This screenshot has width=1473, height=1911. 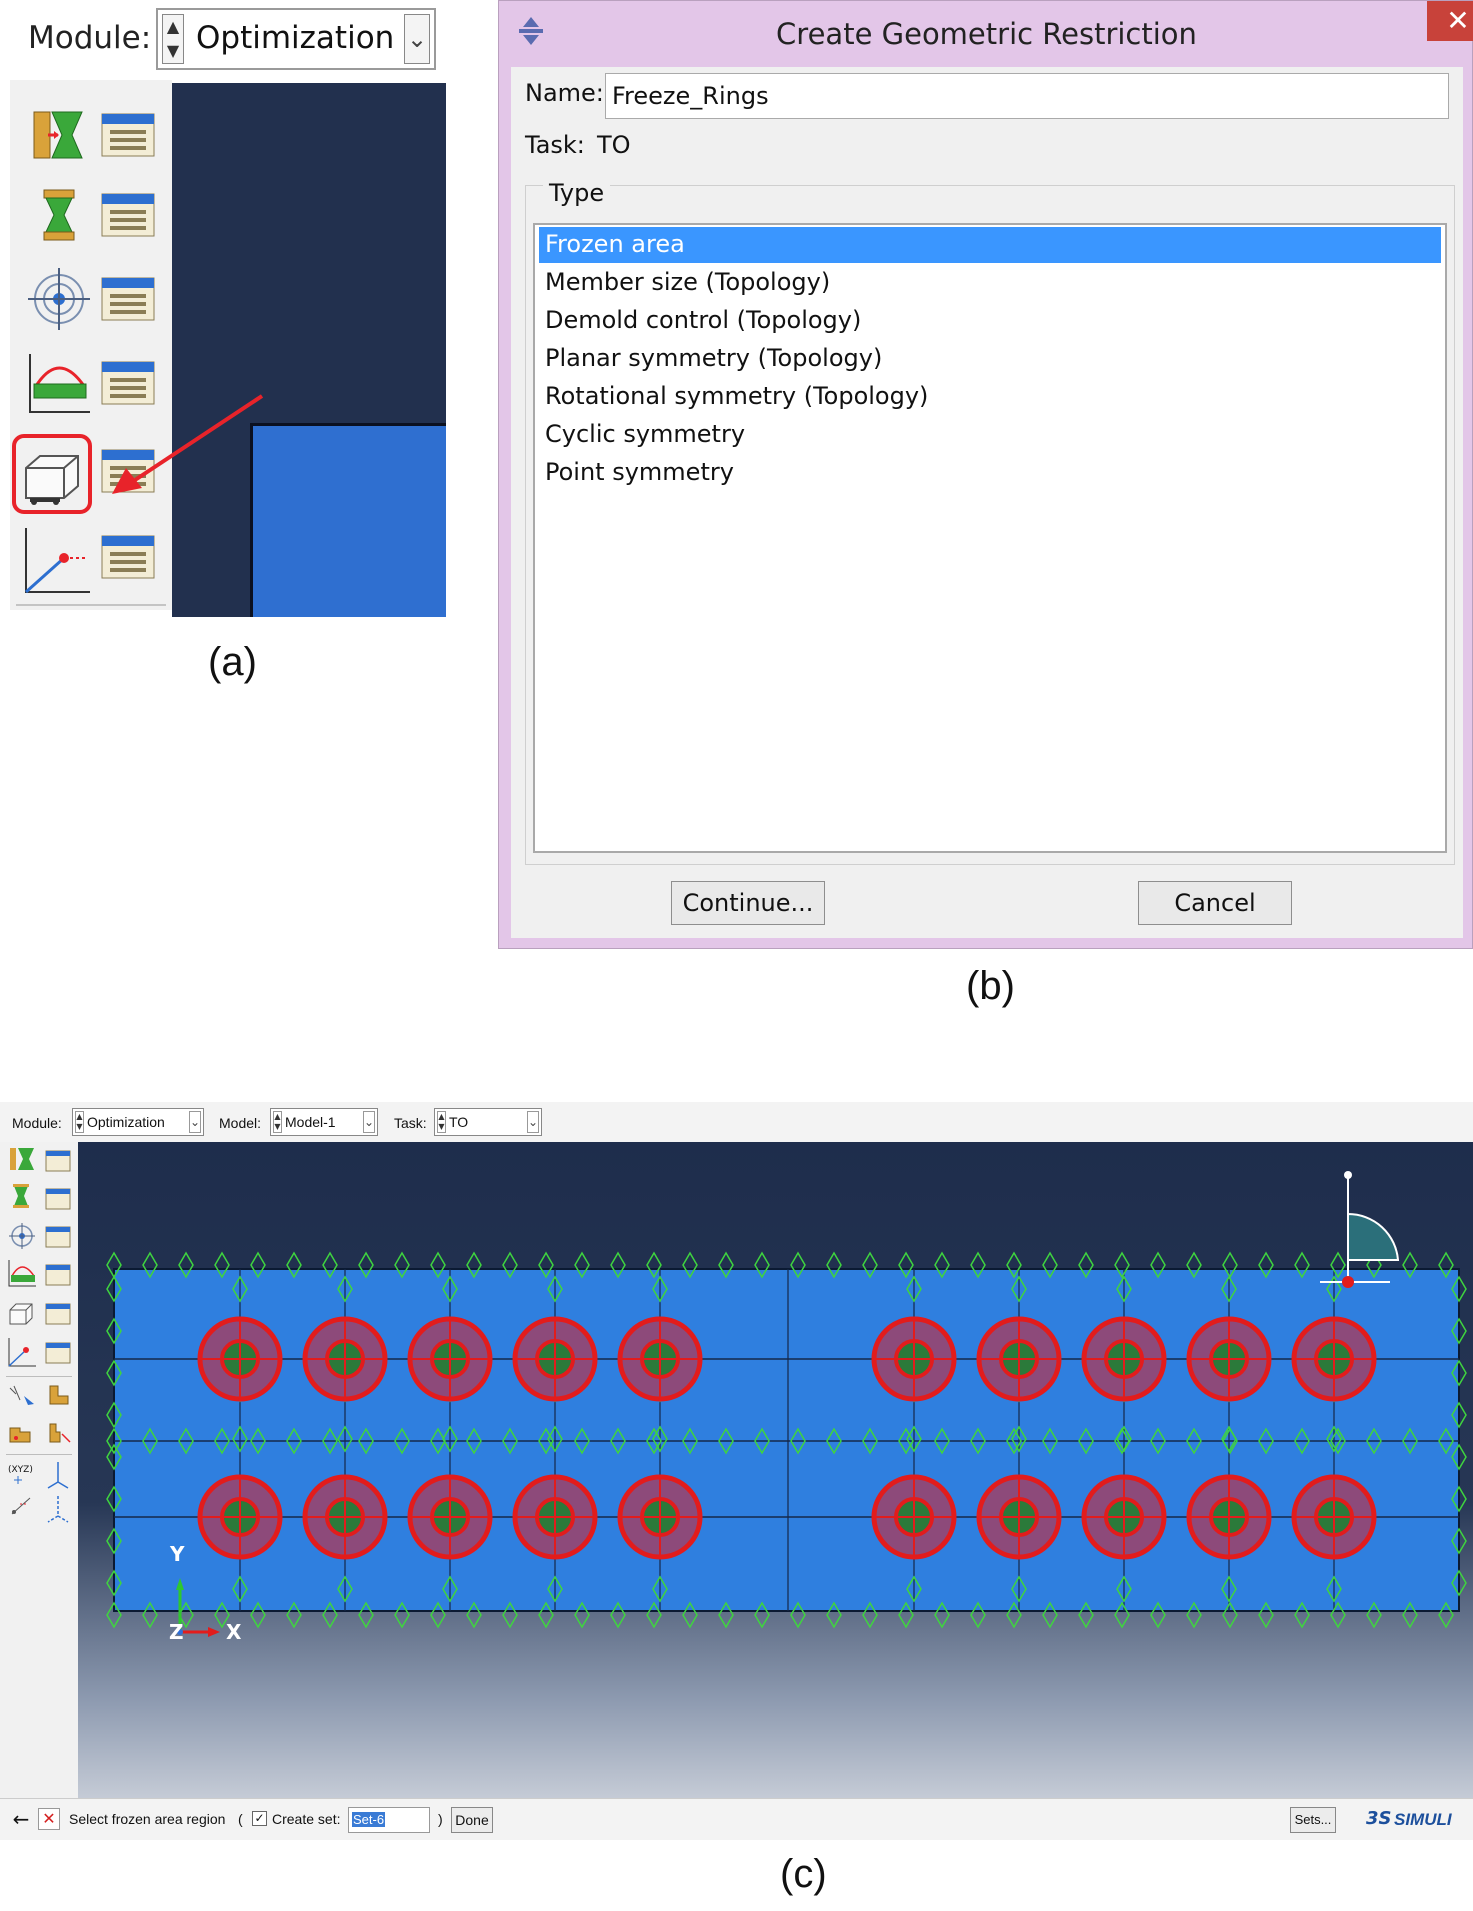 I want to click on name-label: Name:, so click(x=564, y=93).